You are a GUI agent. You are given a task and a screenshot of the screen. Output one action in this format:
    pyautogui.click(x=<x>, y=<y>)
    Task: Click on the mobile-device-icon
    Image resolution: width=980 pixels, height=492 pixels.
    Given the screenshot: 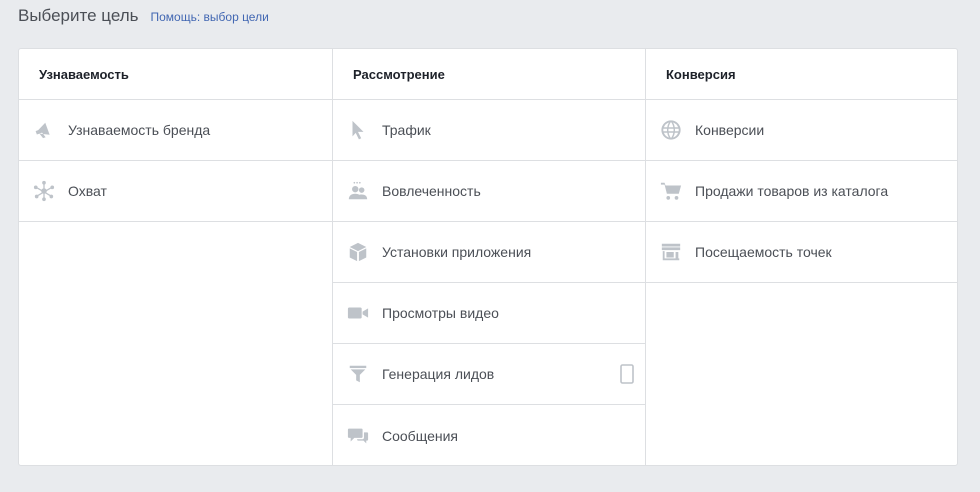 What is the action you would take?
    pyautogui.click(x=627, y=376)
    